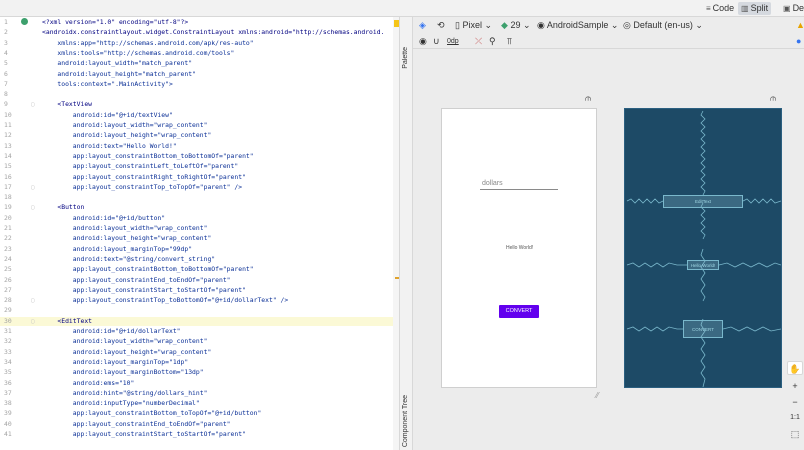 The width and height of the screenshot is (804, 450). Describe the element at coordinates (199, 310) in the screenshot. I see `code-line: 29` at that location.